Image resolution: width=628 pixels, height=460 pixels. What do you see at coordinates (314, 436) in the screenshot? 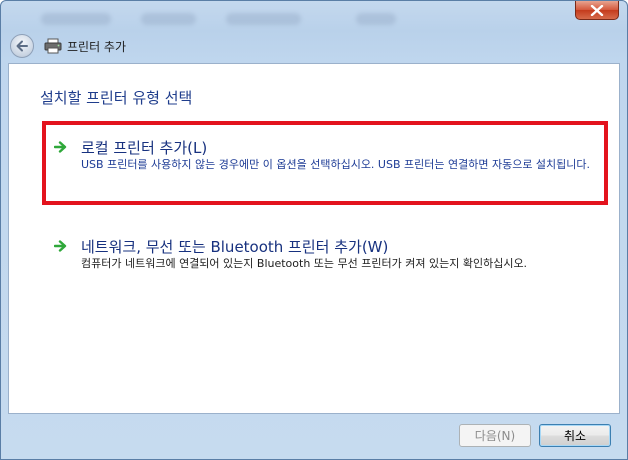
I see `button-bar: 다음(N) 취소` at bounding box center [314, 436].